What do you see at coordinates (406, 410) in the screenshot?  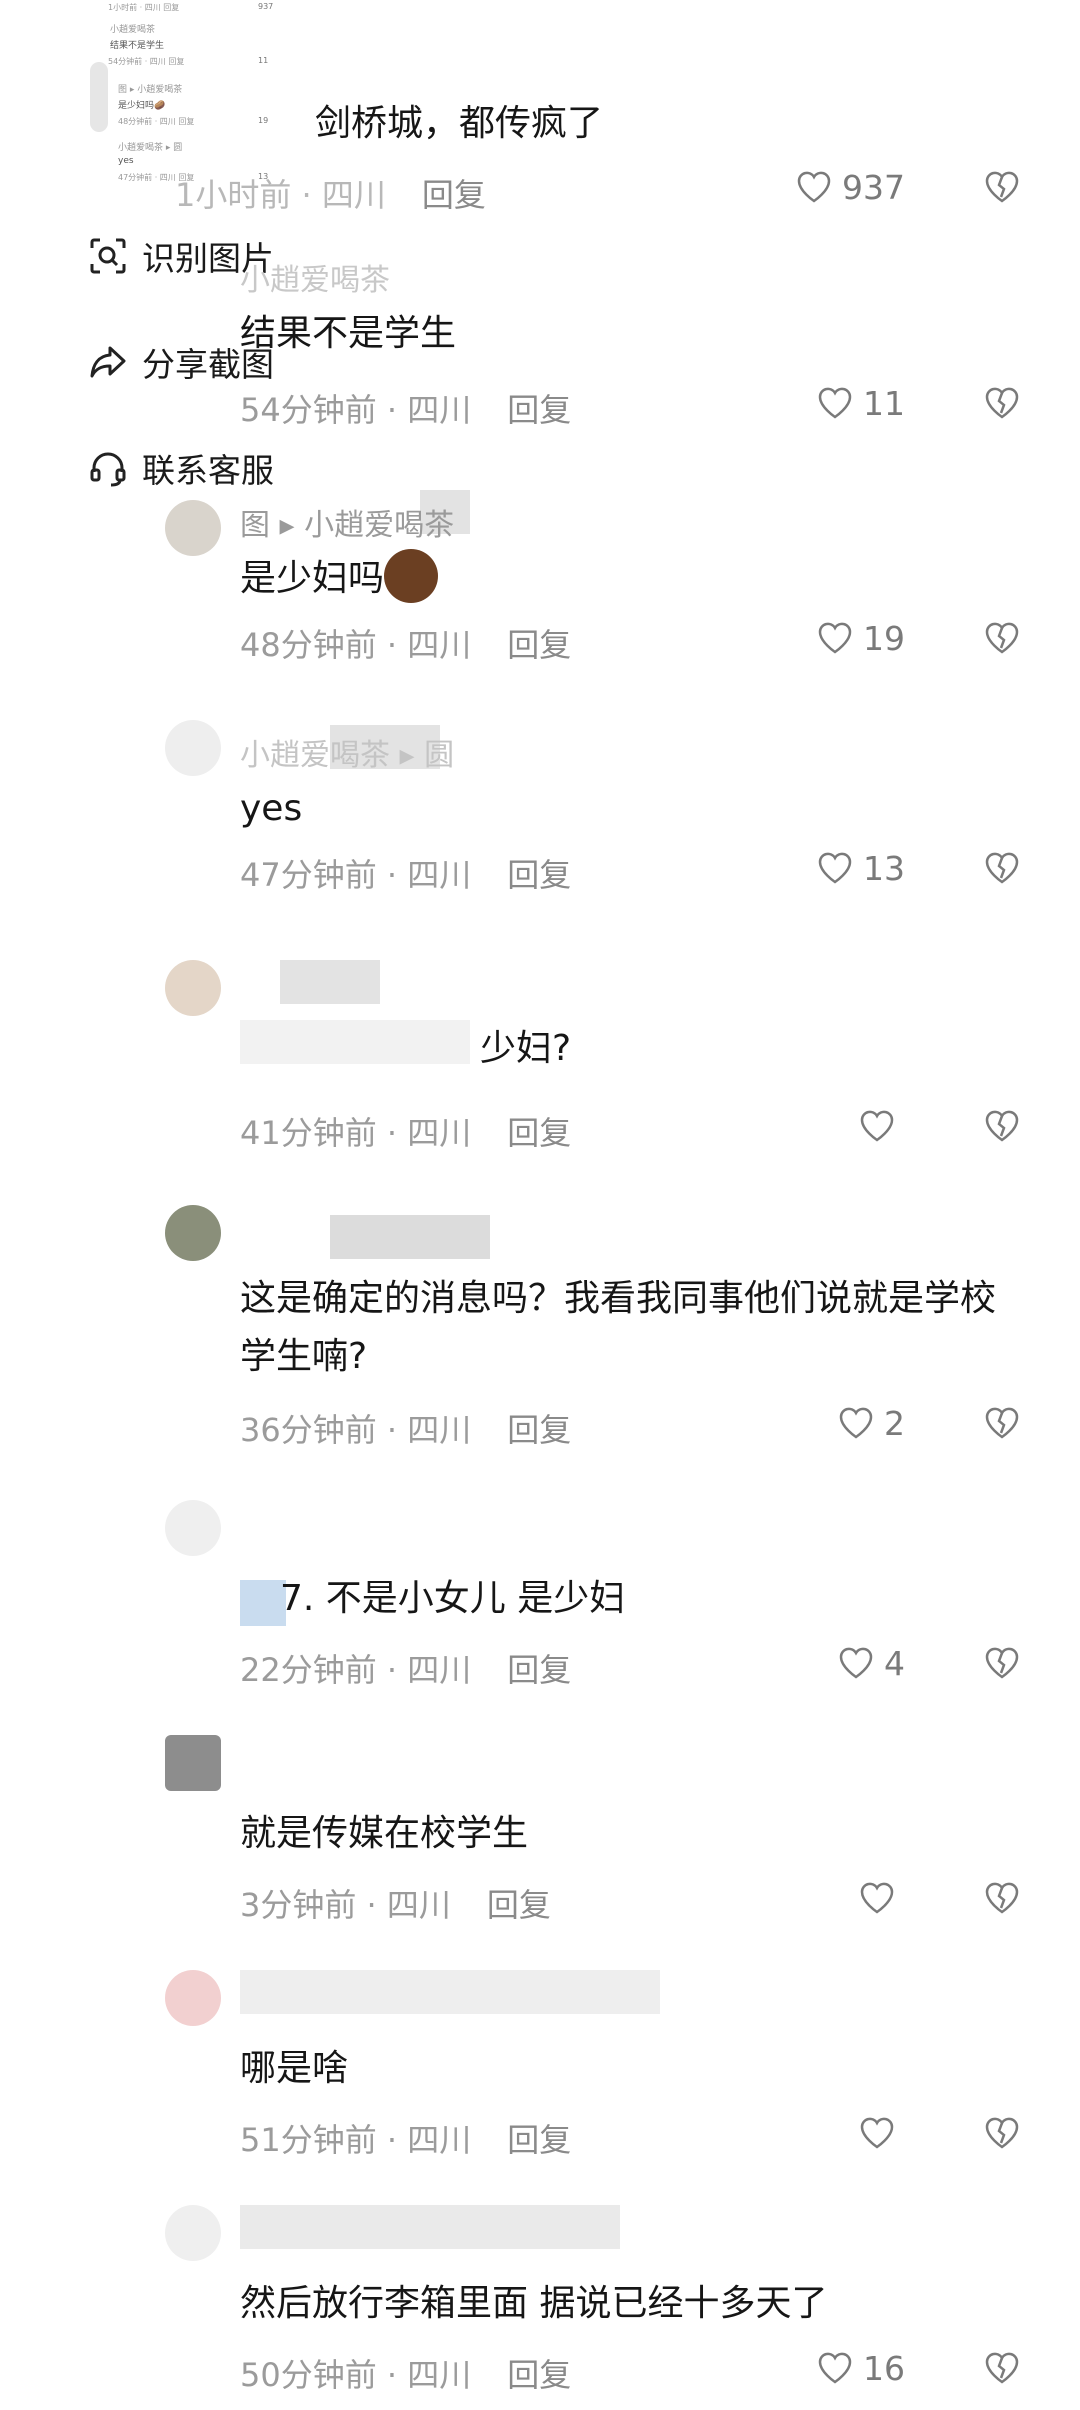 I see `comment-meta: 54分钟前 · 四川 回复` at bounding box center [406, 410].